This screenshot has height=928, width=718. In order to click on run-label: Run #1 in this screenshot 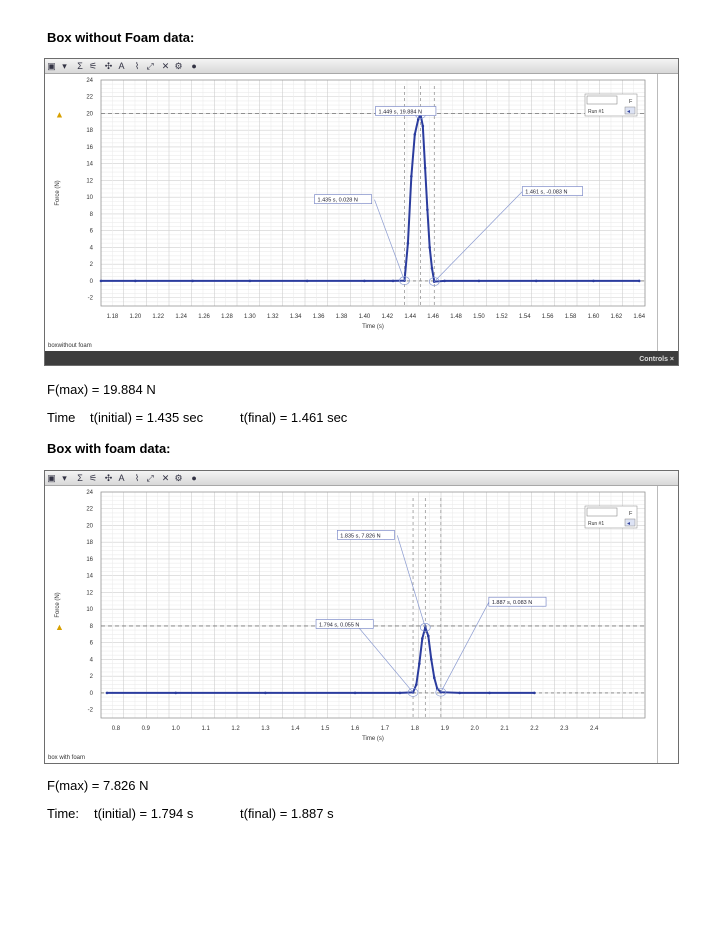, I will do `click(596, 112)`.